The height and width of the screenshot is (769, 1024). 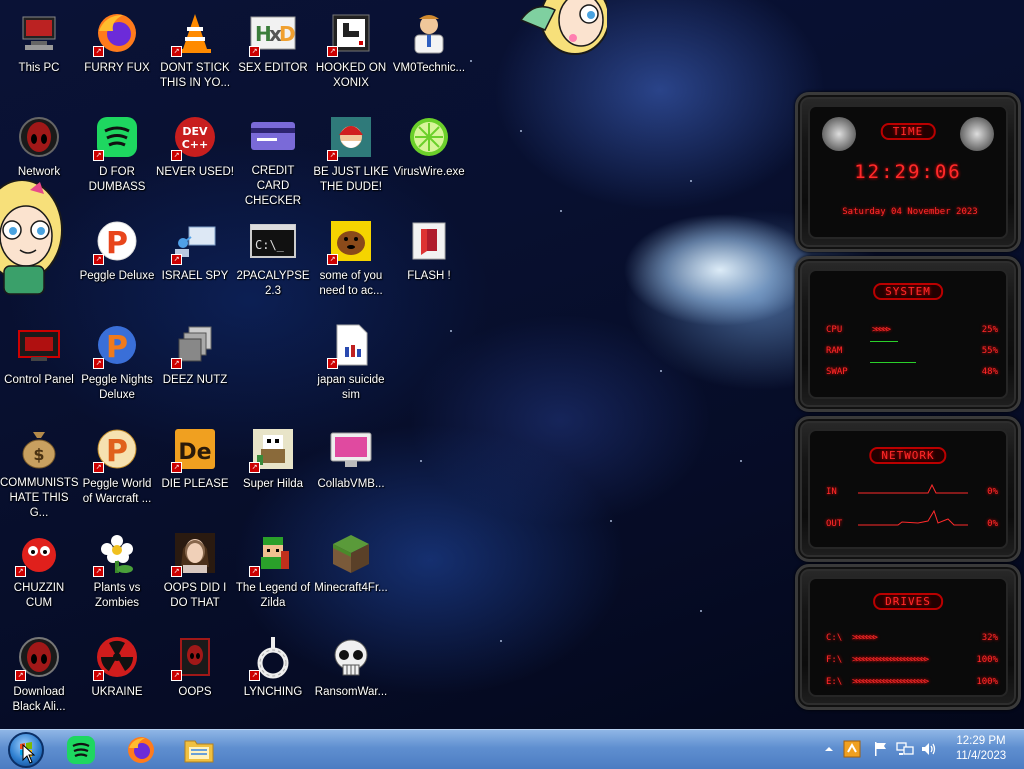 What do you see at coordinates (195, 678) in the screenshot?
I see `desktop-icon-oops: ↗ OOPS` at bounding box center [195, 678].